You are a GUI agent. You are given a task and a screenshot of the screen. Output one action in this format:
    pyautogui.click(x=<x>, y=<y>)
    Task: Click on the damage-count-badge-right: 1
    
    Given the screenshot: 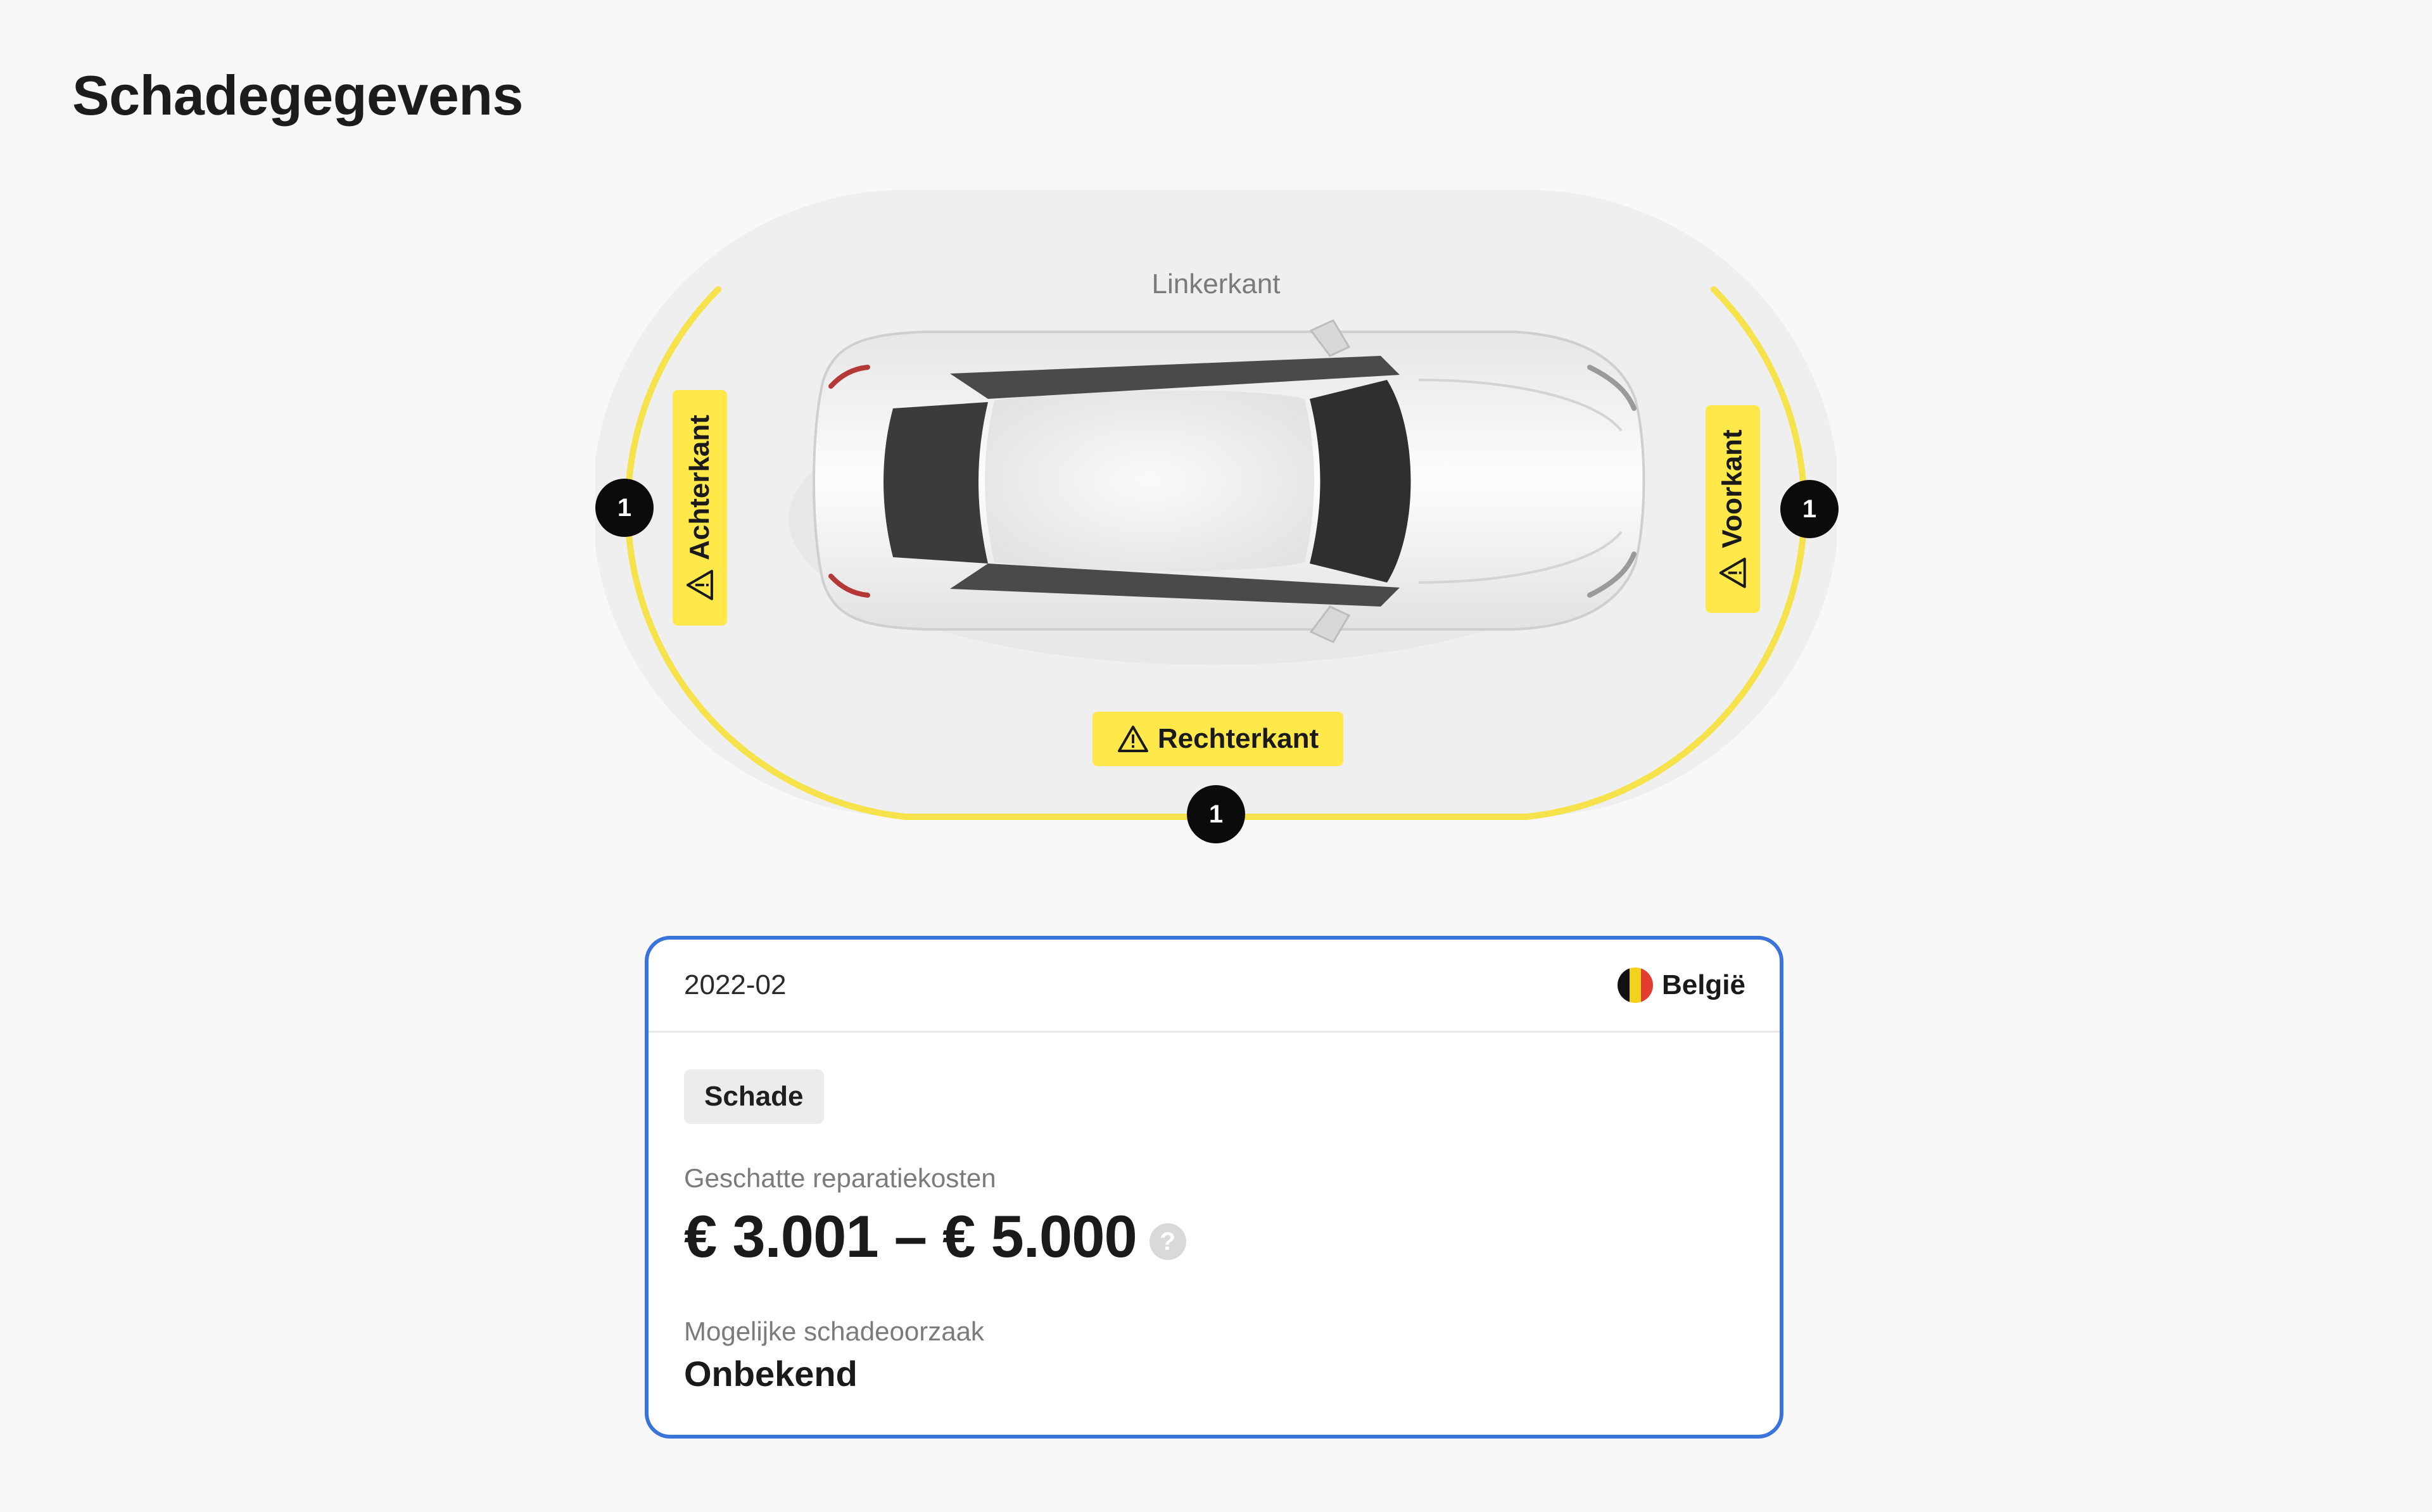 What is the action you would take?
    pyautogui.click(x=1216, y=814)
    